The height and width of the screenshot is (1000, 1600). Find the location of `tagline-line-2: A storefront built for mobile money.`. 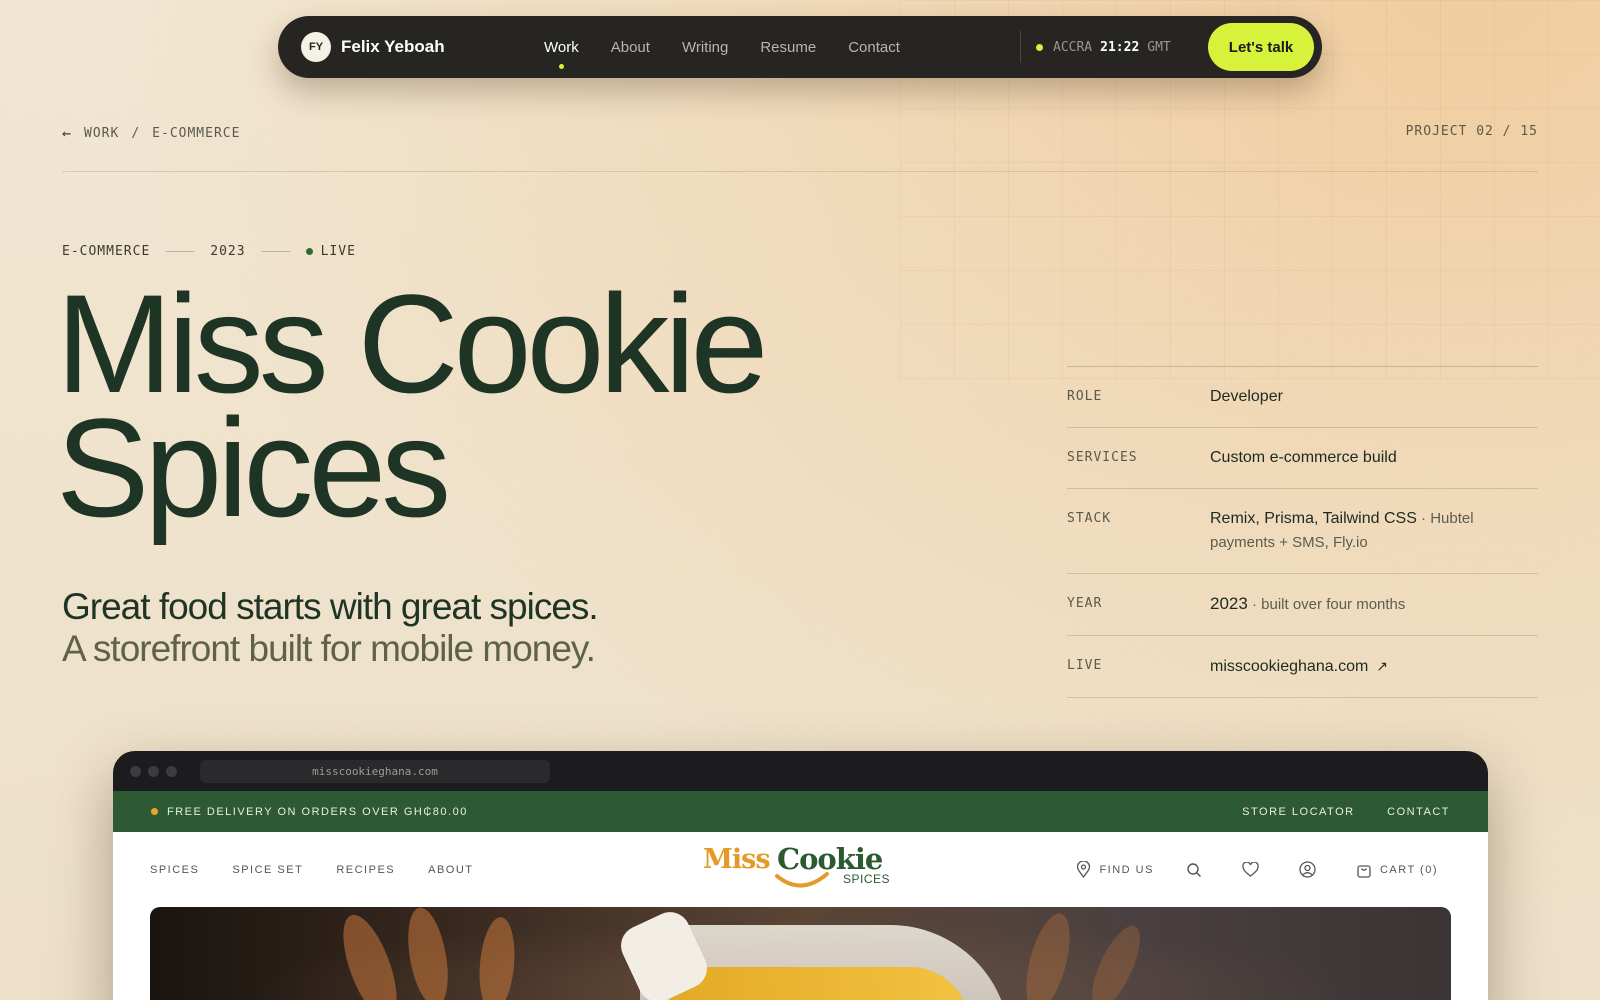

tagline-line-2: A storefront built for mobile money. is located at coordinates (329, 648).